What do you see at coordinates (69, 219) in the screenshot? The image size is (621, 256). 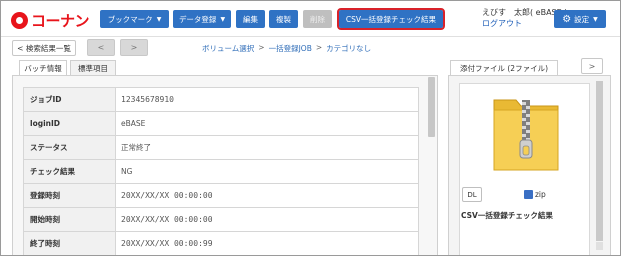 I see `start-time-label: 開始時刻` at bounding box center [69, 219].